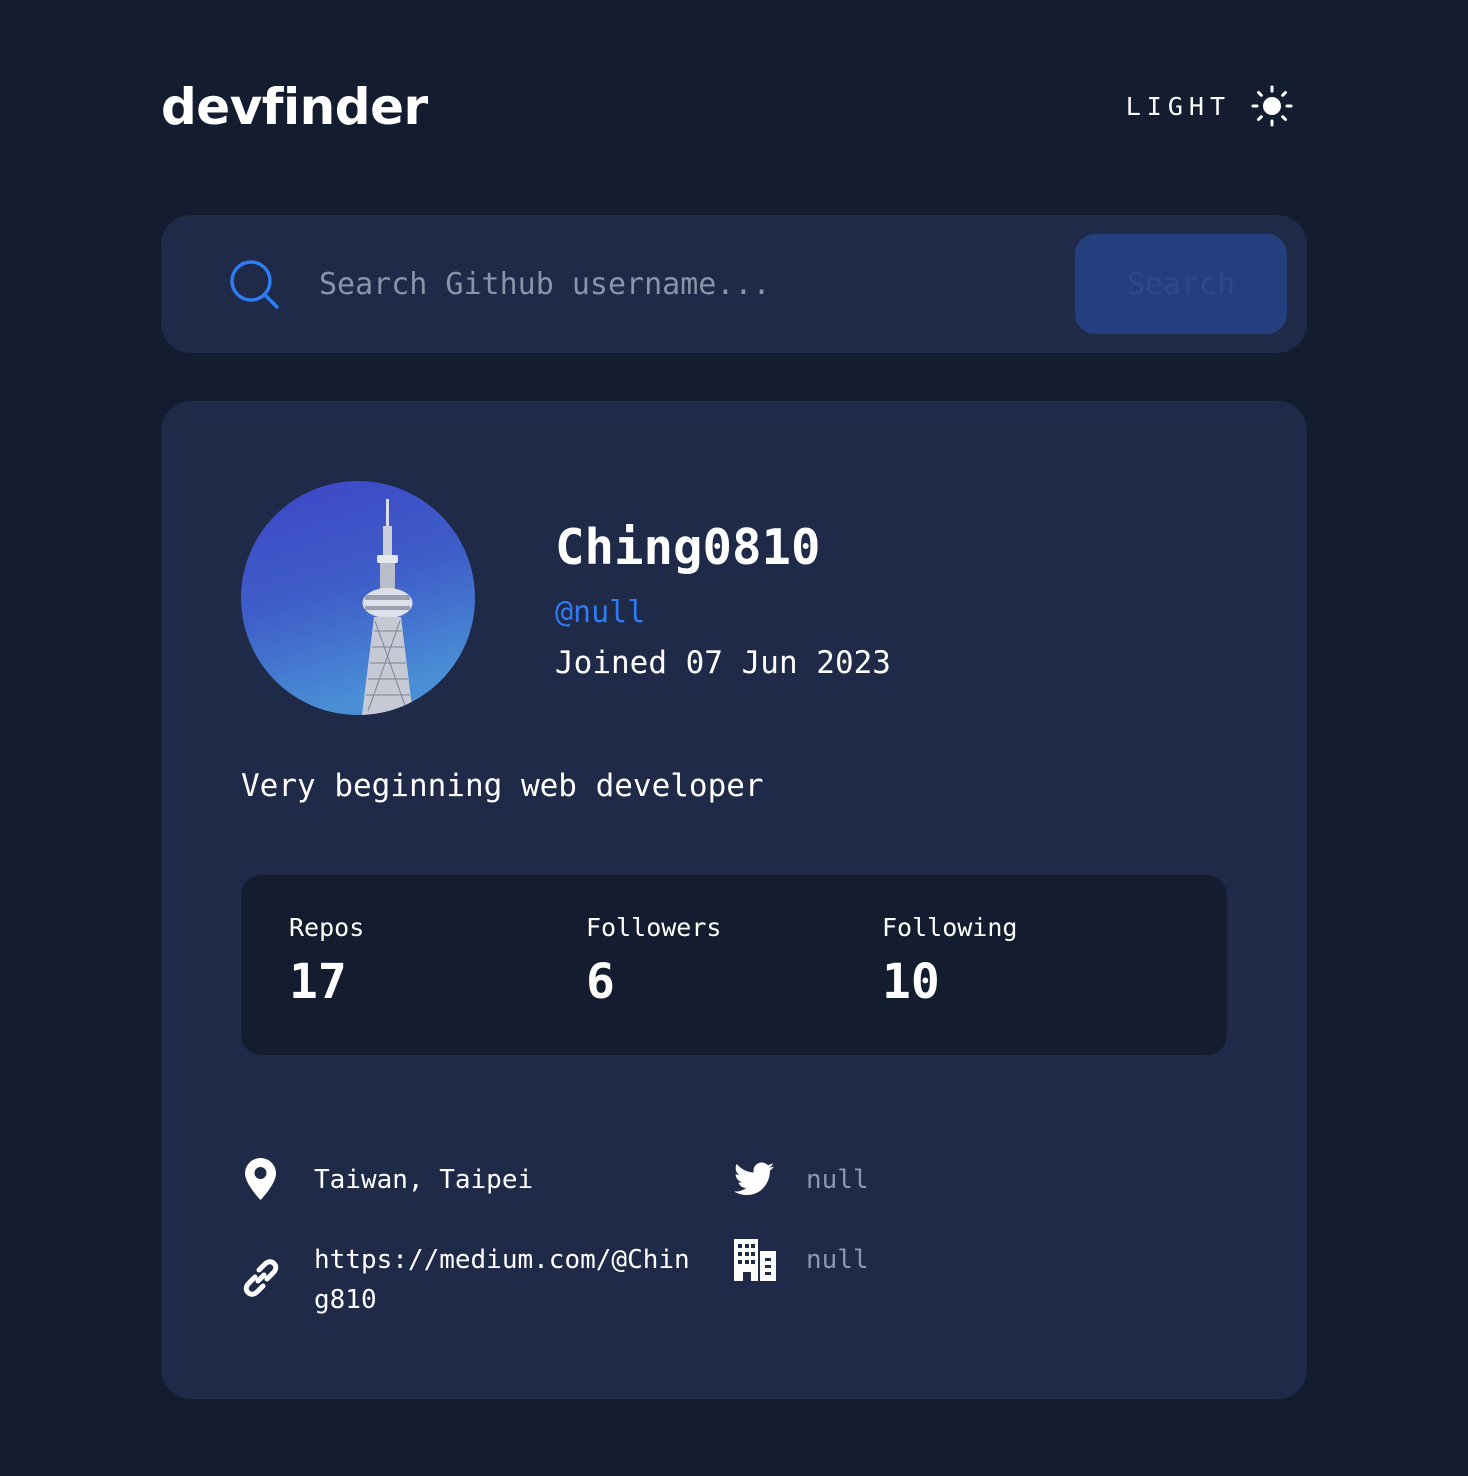 The image size is (1468, 1476). Describe the element at coordinates (1178, 106) in the screenshot. I see `theme-label: LIGHT` at that location.